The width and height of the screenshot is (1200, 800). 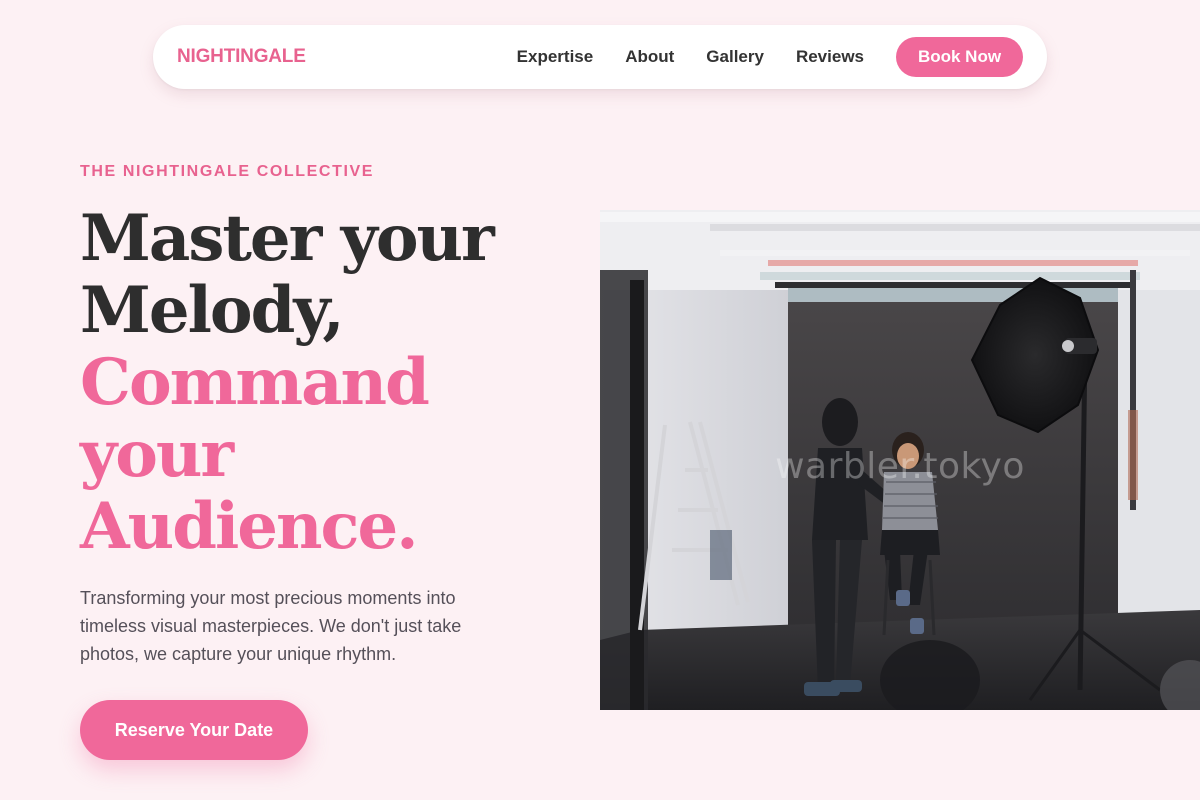 What do you see at coordinates (770, 57) in the screenshot?
I see `nav-links: Expertise About Gallery Reviews Book Now` at bounding box center [770, 57].